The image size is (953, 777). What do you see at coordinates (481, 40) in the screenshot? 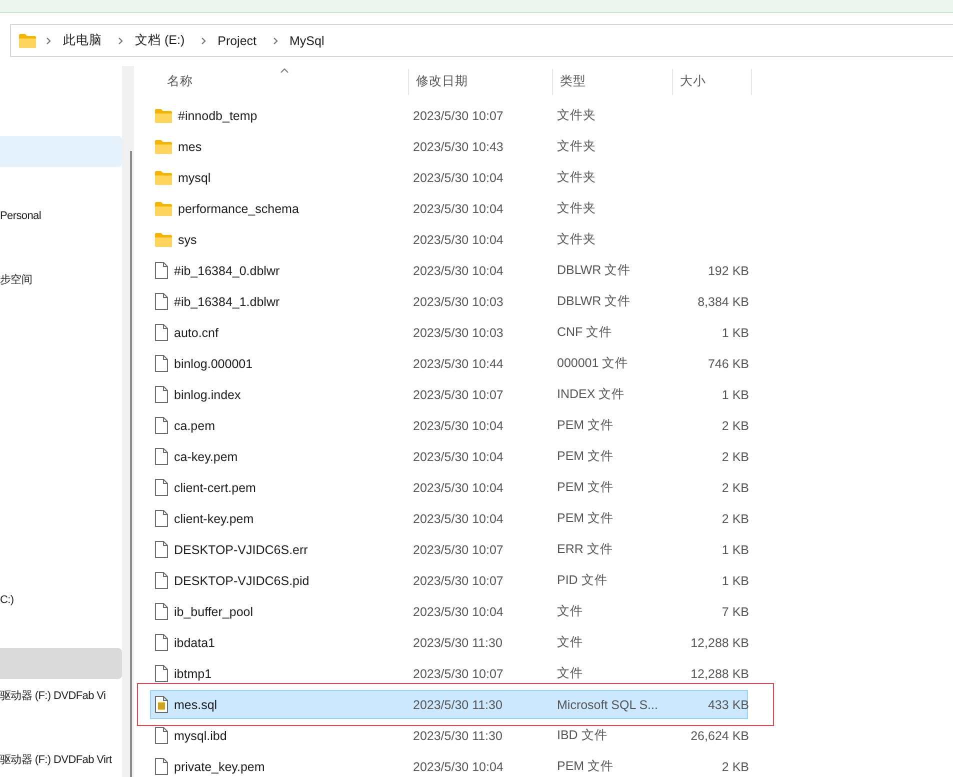
I see `address-bar: 此电脑 文档 (E:) Project MySql` at bounding box center [481, 40].